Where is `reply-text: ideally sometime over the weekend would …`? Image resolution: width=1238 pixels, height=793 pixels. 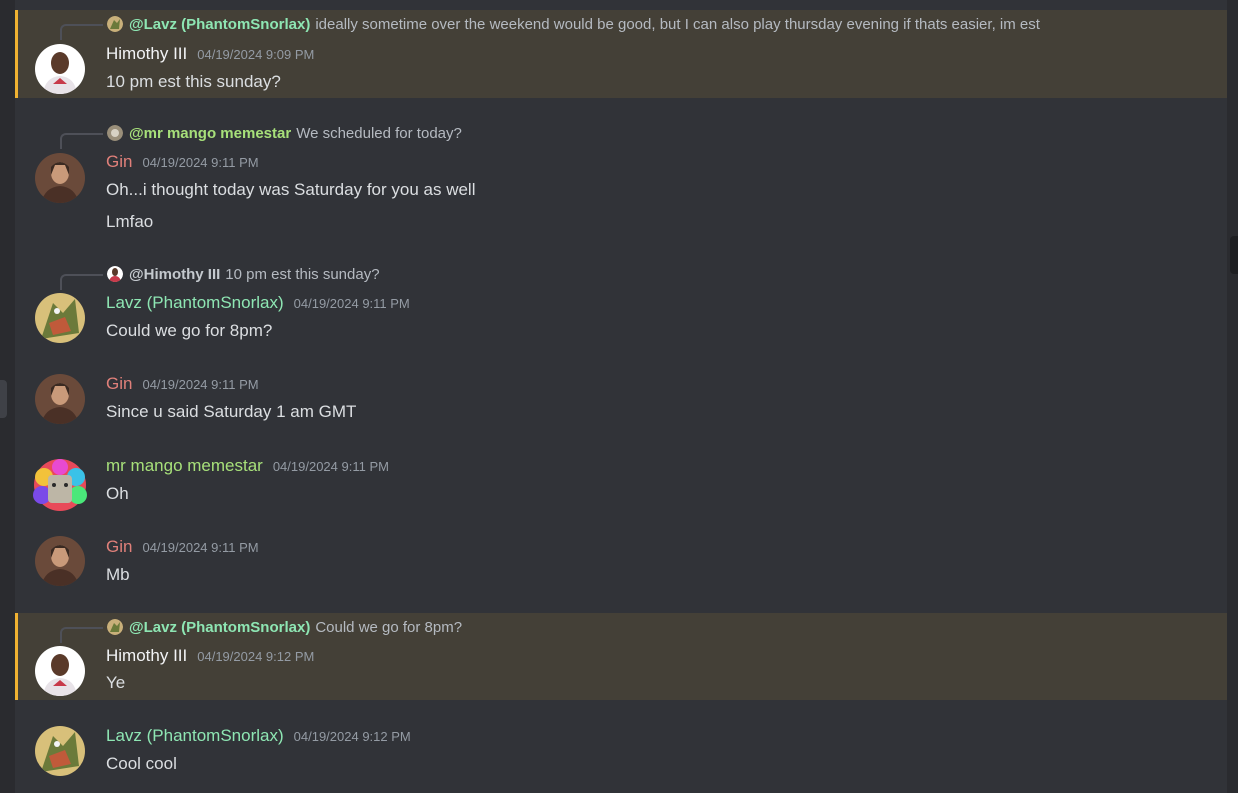
reply-text: ideally sometime over the weekend would … is located at coordinates (677, 24).